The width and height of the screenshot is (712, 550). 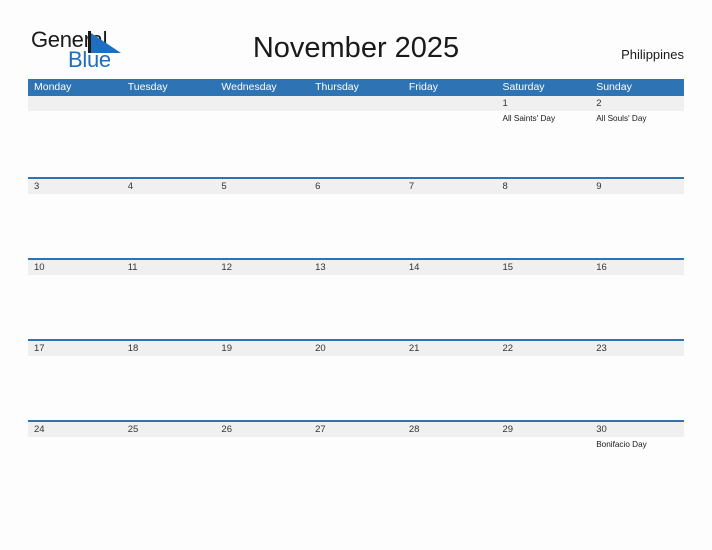 I want to click on day-number: 30, so click(x=637, y=429).